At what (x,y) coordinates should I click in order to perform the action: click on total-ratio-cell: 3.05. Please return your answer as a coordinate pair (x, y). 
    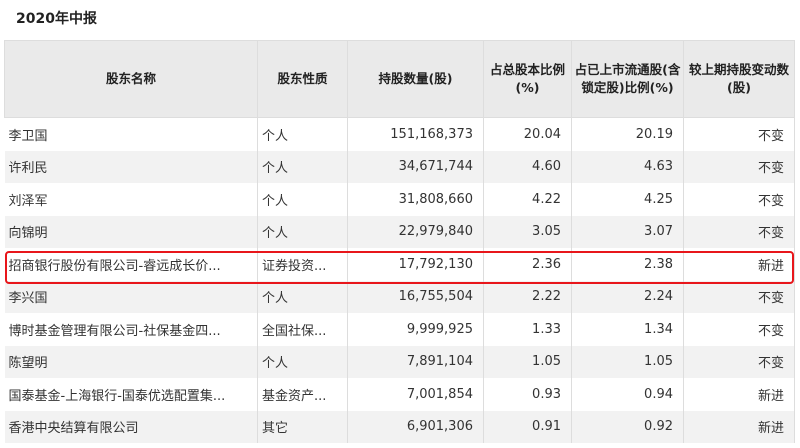
    Looking at the image, I should click on (527, 231).